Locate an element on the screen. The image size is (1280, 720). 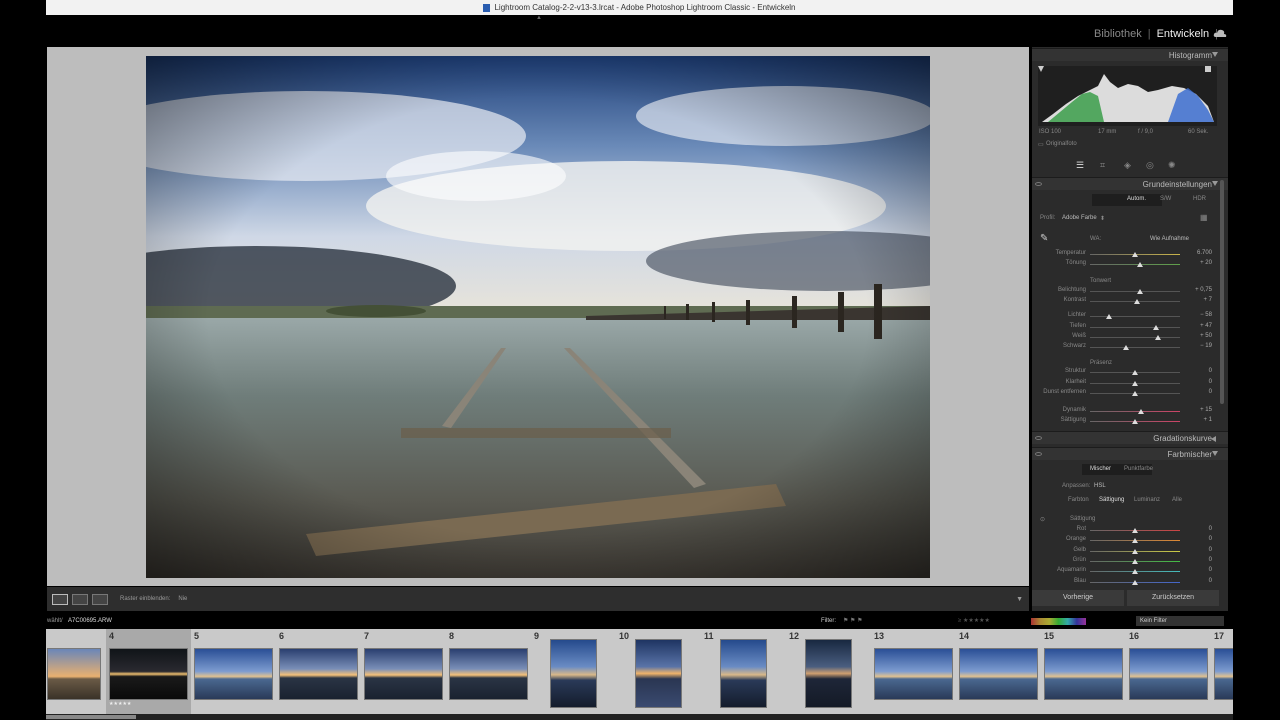
histogram-graph: ISO 100 17 mm f / 9,0 60 Sek. is located at coordinates (1127, 100).